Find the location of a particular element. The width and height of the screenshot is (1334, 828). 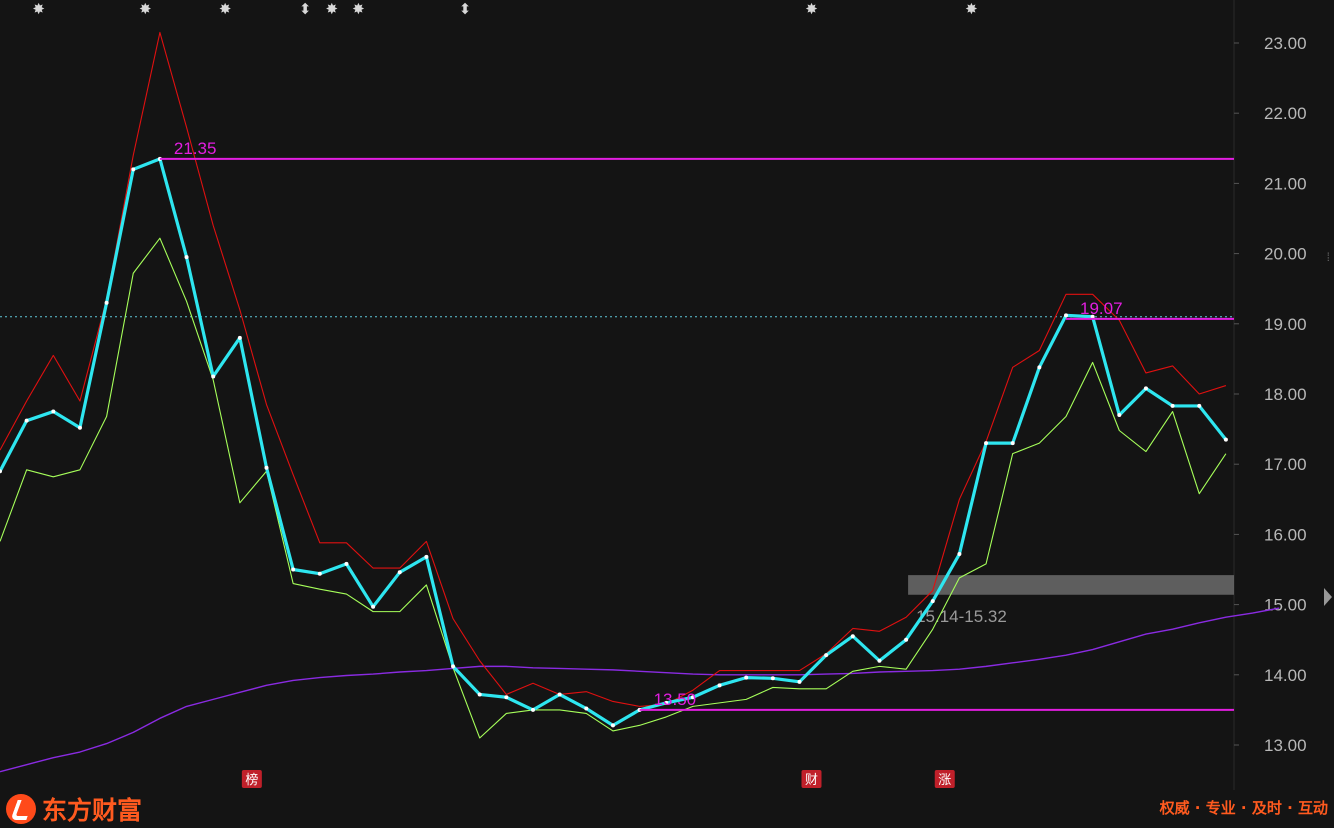

y-tick-label: 16.00 is located at coordinates (1285, 534).